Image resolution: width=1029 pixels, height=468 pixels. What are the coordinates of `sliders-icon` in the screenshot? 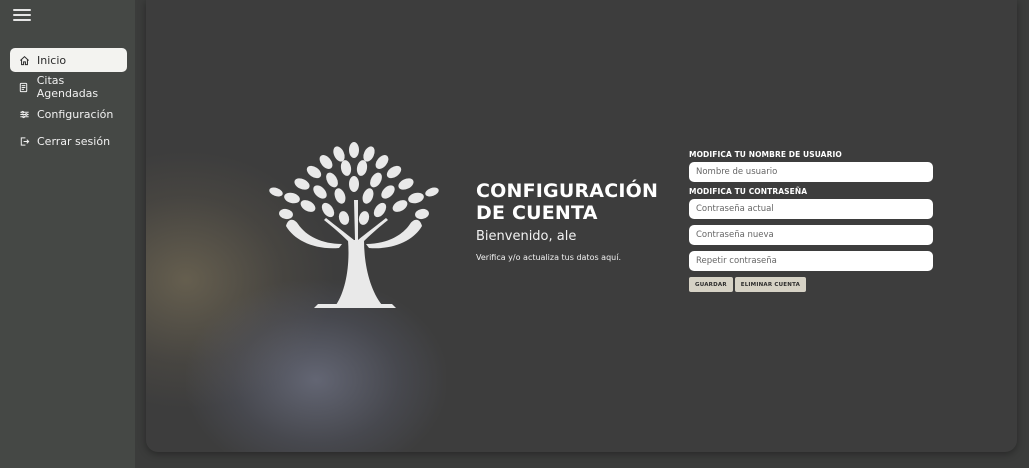 It's located at (24, 114).